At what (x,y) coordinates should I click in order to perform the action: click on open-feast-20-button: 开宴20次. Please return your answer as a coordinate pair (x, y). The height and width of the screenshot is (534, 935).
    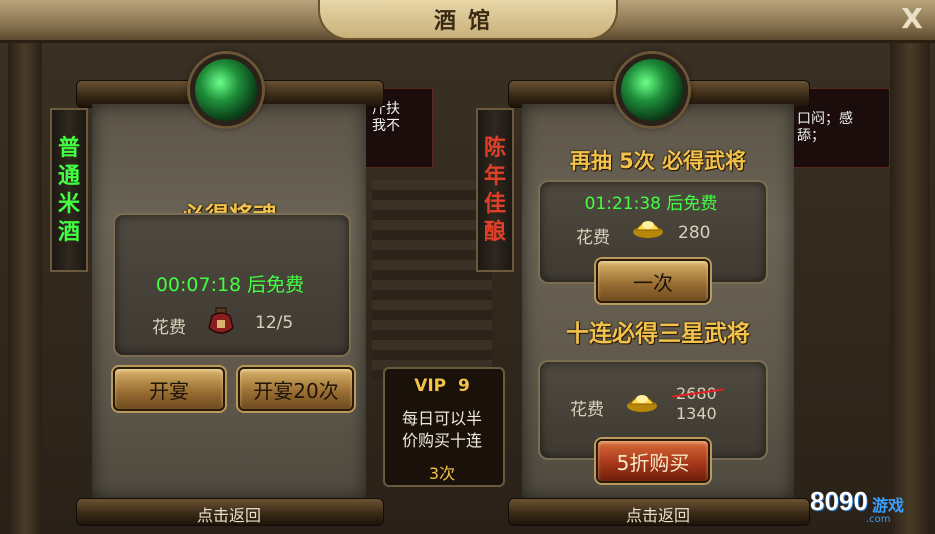
    Looking at the image, I should click on (296, 389).